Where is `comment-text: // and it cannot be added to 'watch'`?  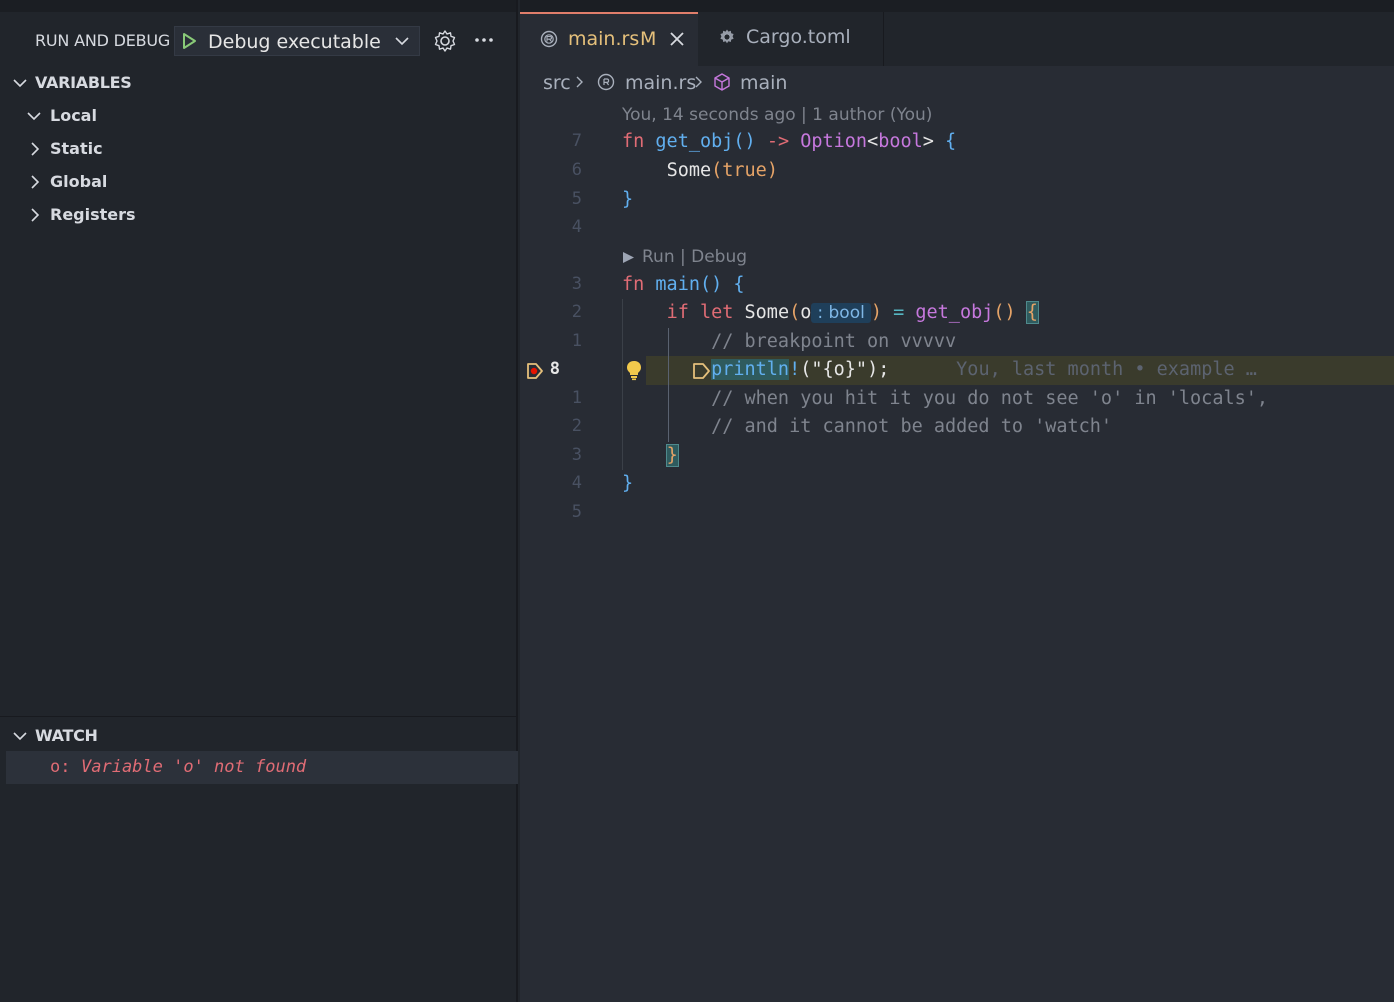 comment-text: // and it cannot be added to 'watch' is located at coordinates (912, 426).